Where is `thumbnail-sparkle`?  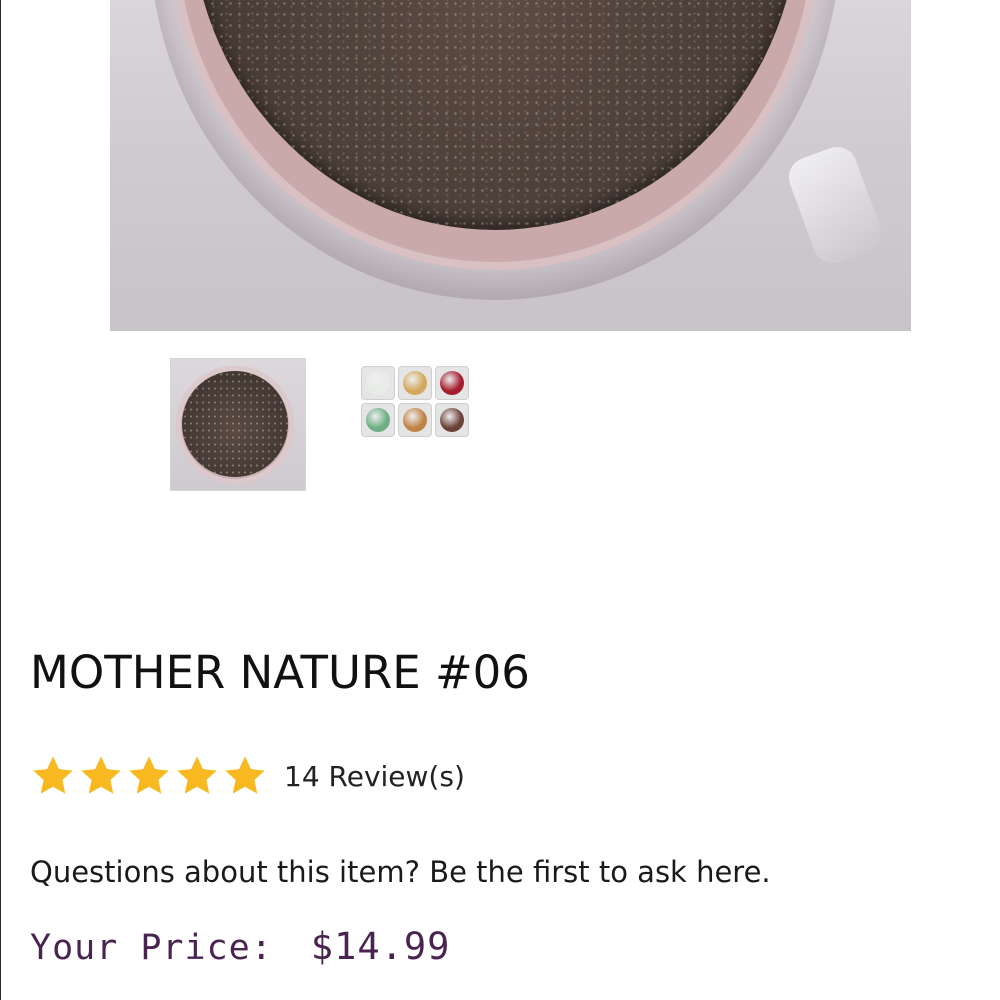
thumbnail-sparkle is located at coordinates (235, 424).